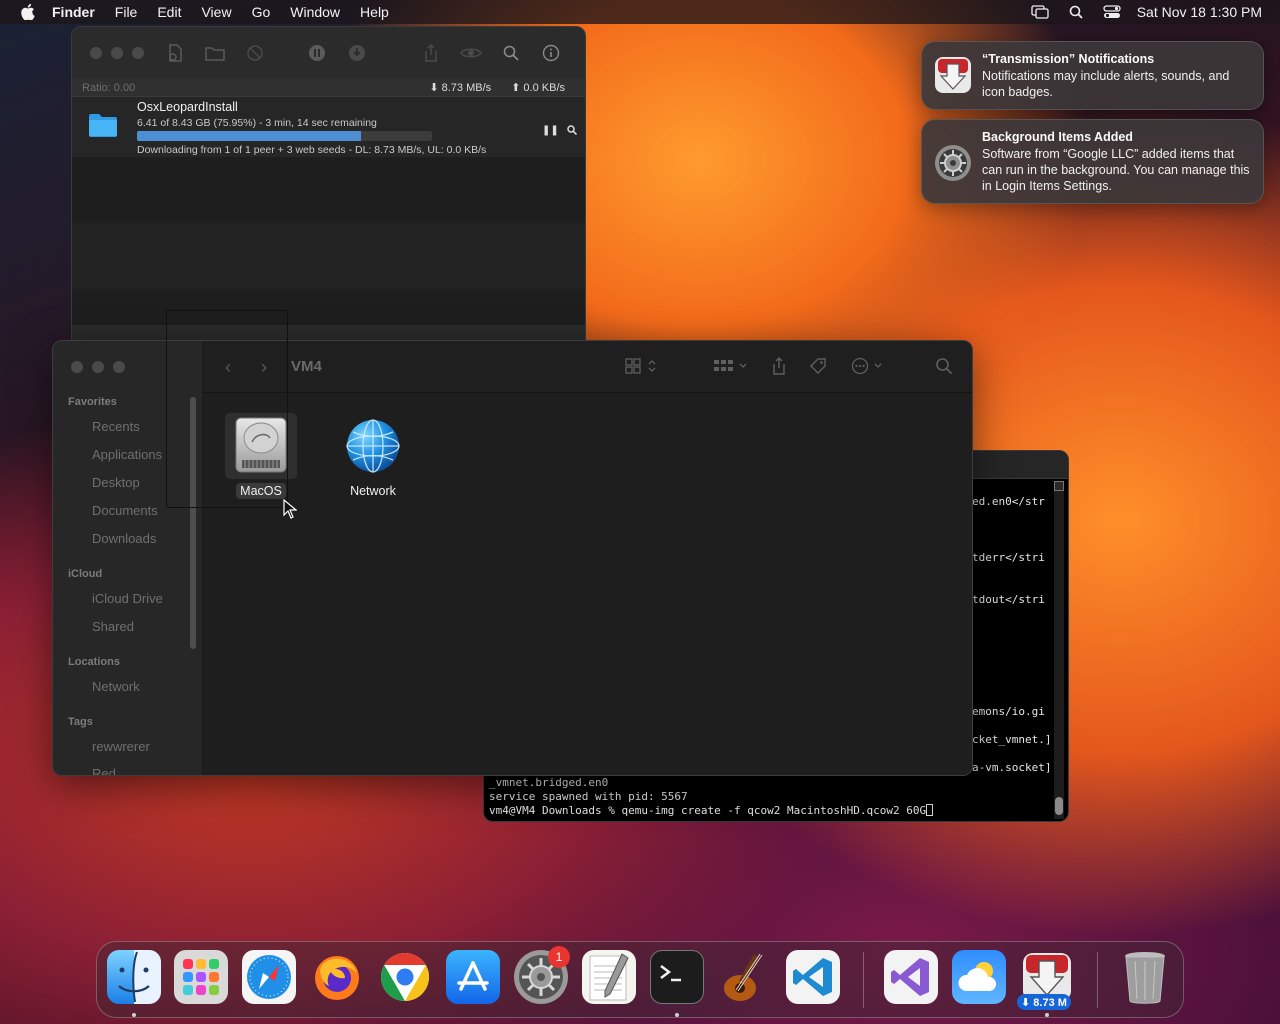 The image size is (1280, 1024). Describe the element at coordinates (116, 482) in the screenshot. I see `sidebar-item-desktop: Desktop` at that location.